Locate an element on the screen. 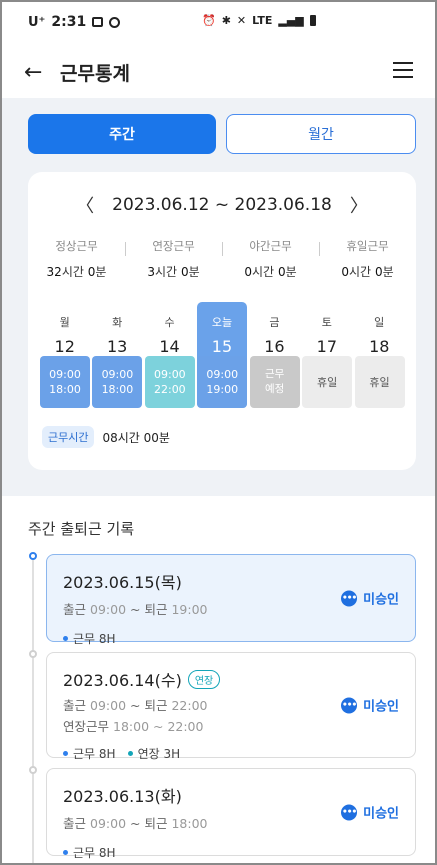  mute-icon: ✕ is located at coordinates (241, 20).